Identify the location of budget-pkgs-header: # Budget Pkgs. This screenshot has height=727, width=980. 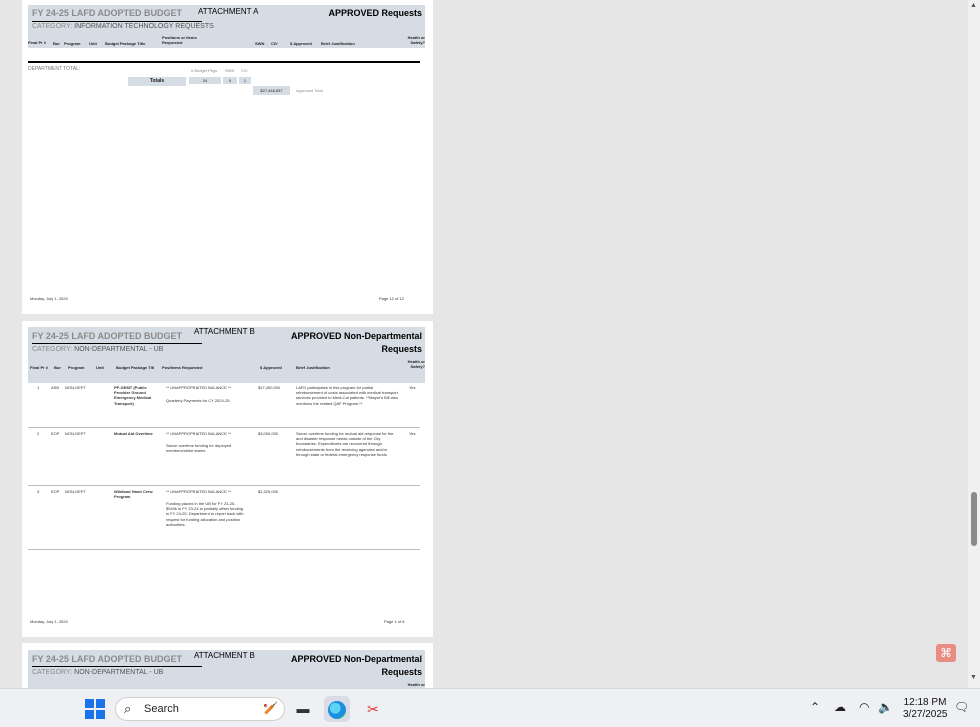
(204, 70).